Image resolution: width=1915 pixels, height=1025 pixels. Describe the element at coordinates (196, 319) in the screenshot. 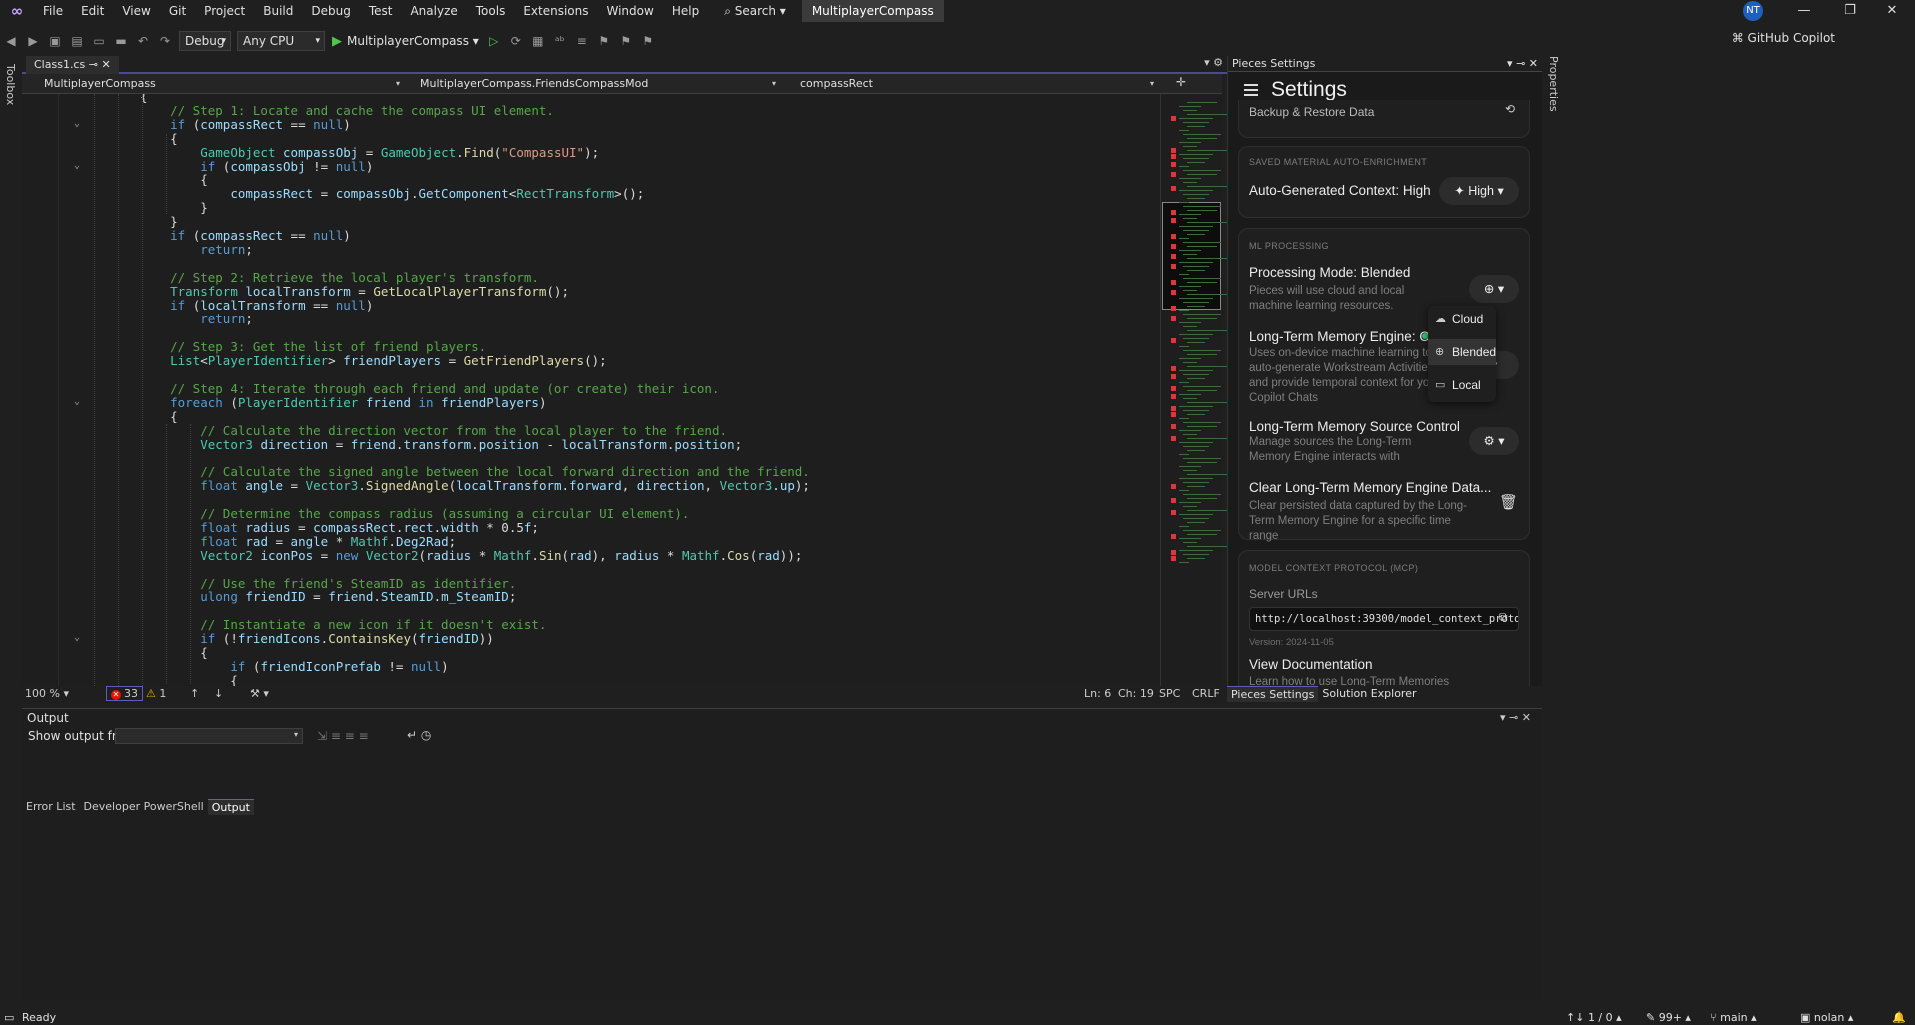

I see `code-line: return;` at that location.